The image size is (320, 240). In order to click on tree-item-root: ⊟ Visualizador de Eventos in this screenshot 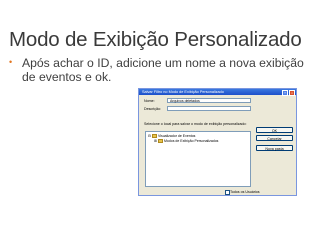, I will do `click(172, 136)`.